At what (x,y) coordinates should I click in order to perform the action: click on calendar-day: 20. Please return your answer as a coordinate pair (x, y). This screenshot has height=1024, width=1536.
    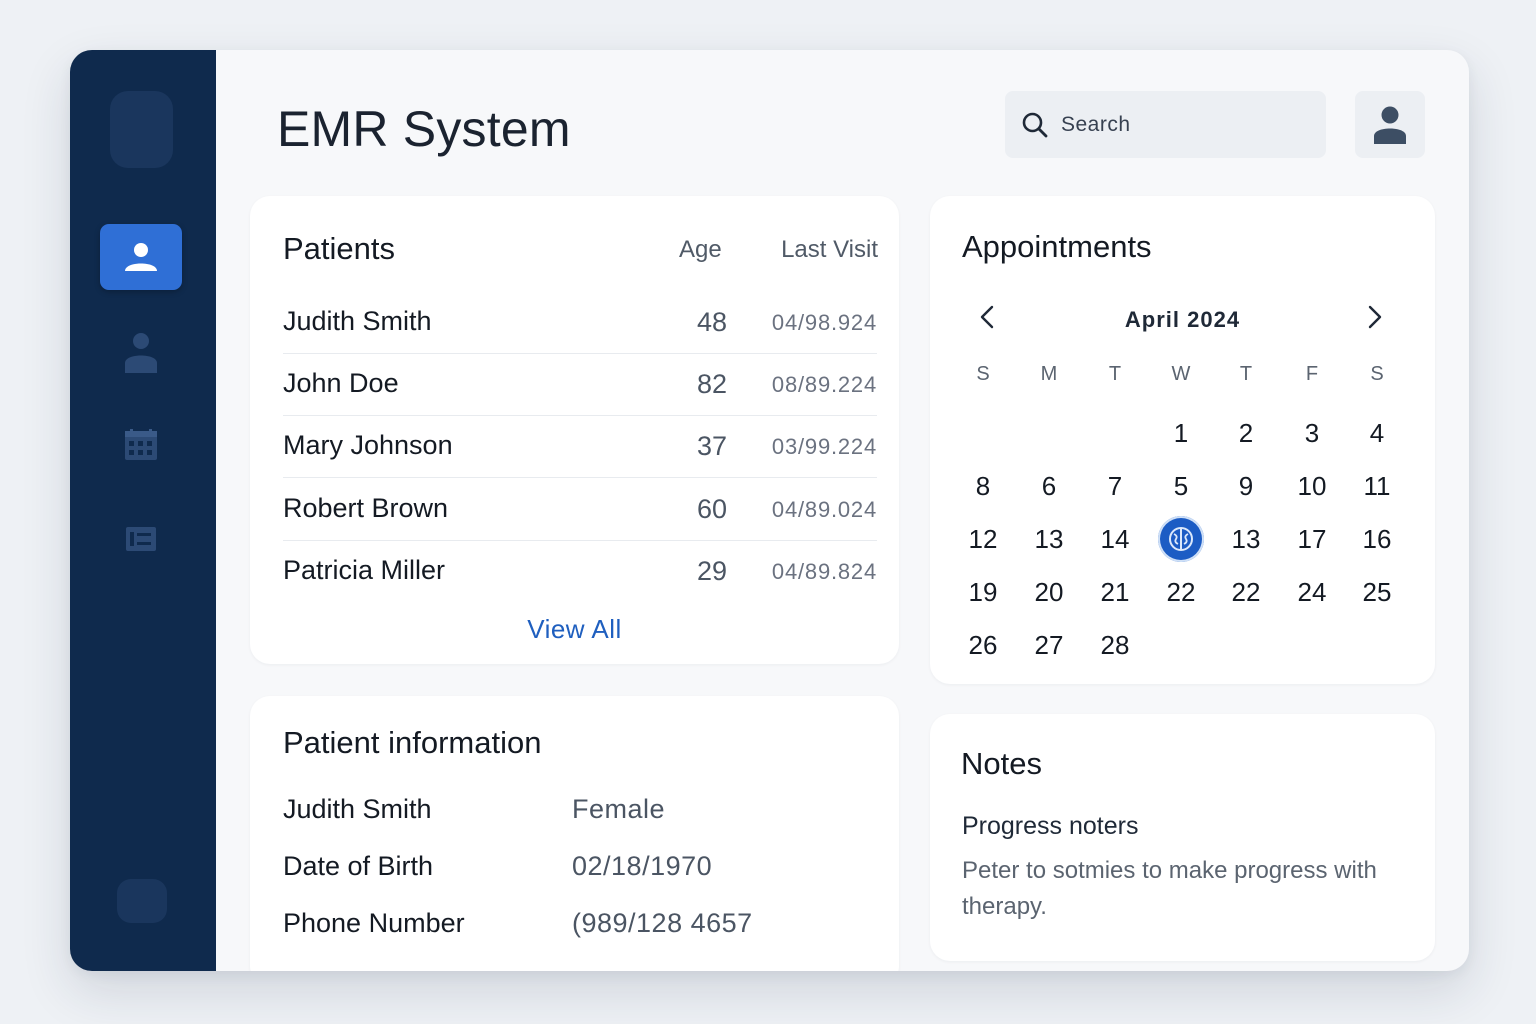
    Looking at the image, I should click on (1049, 592).